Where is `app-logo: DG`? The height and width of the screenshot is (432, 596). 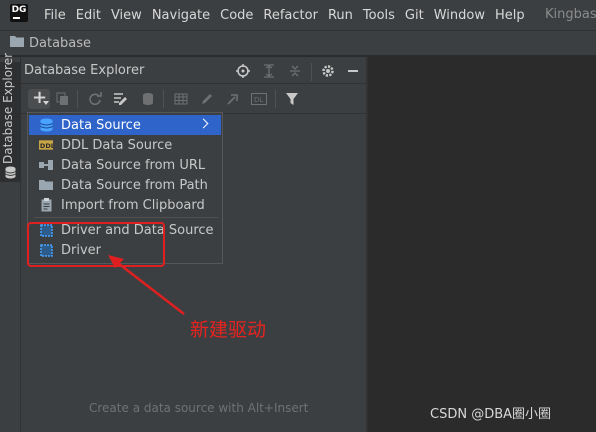 app-logo: DG is located at coordinates (19, 13).